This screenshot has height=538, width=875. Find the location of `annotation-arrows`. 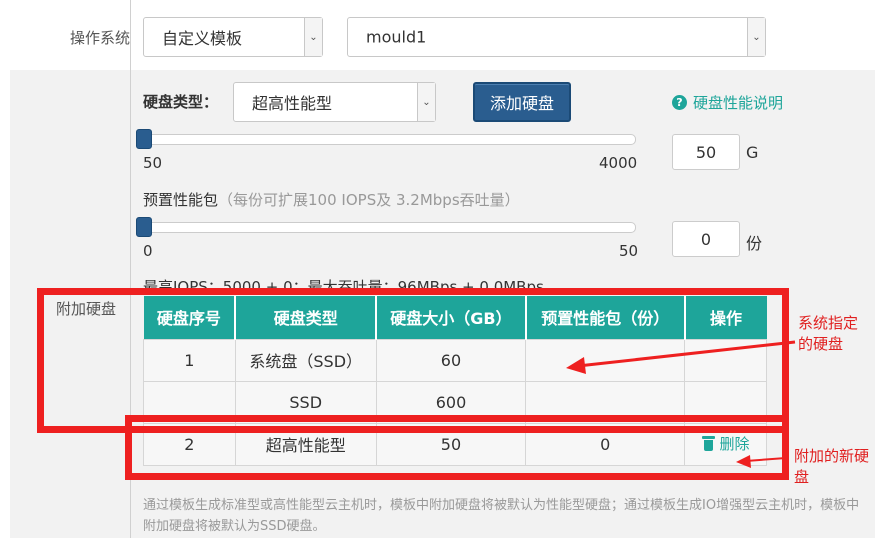

annotation-arrows is located at coordinates (681, 404).